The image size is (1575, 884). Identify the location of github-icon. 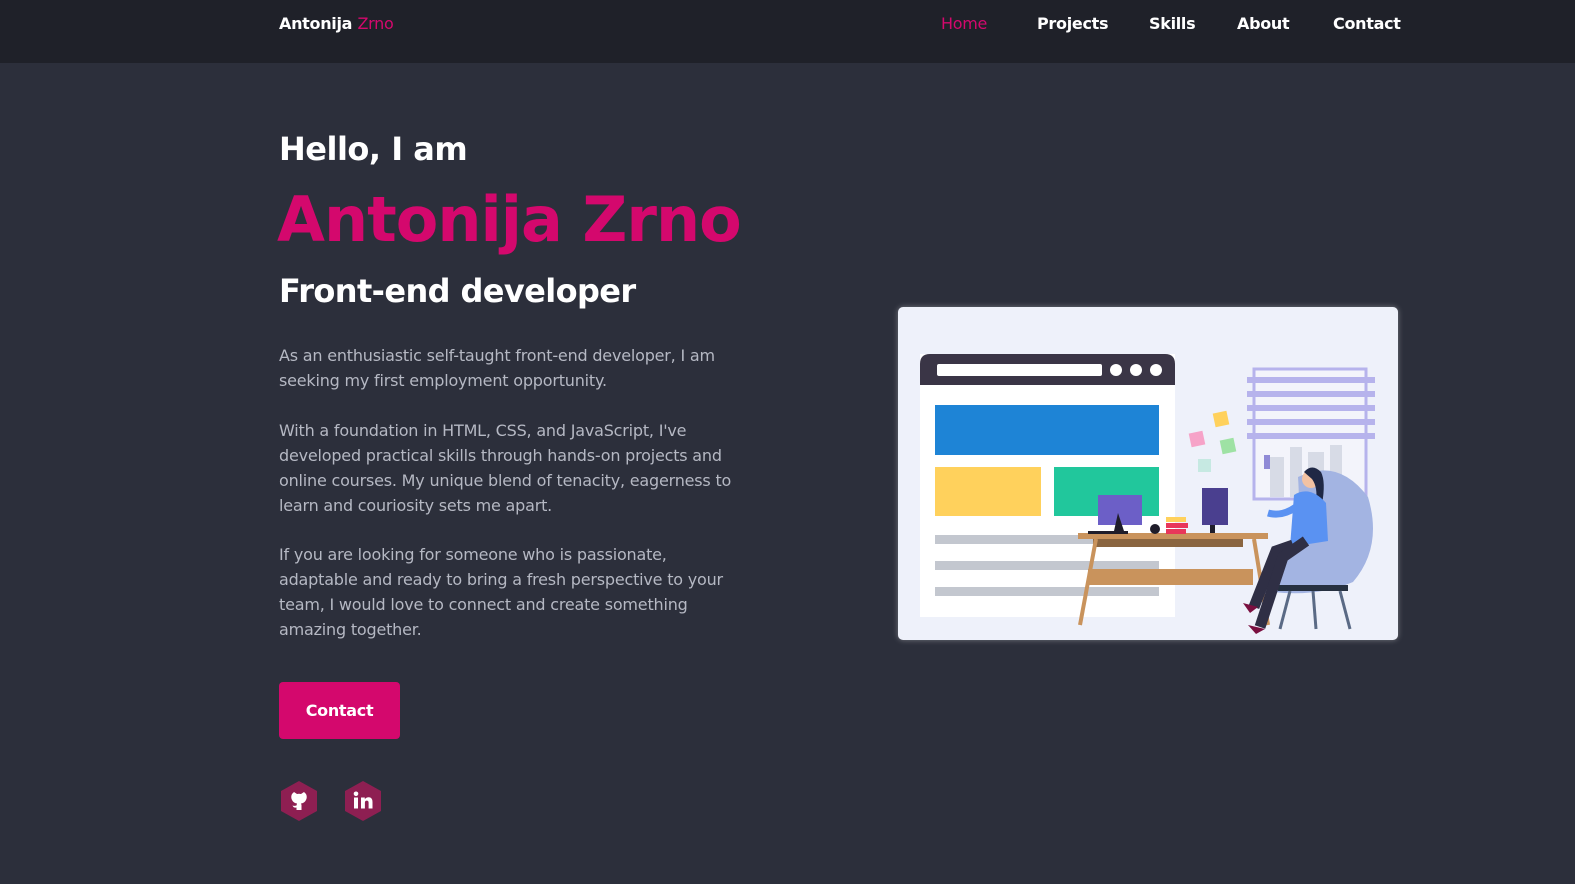
(299, 801).